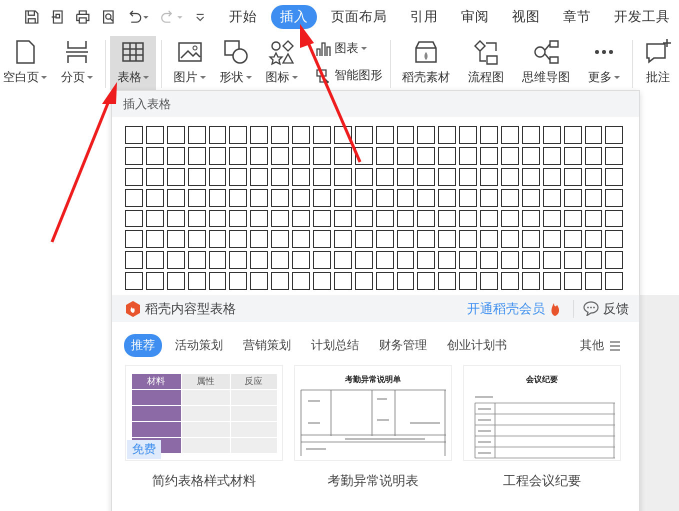  I want to click on category-tab: 计划总结, so click(335, 346).